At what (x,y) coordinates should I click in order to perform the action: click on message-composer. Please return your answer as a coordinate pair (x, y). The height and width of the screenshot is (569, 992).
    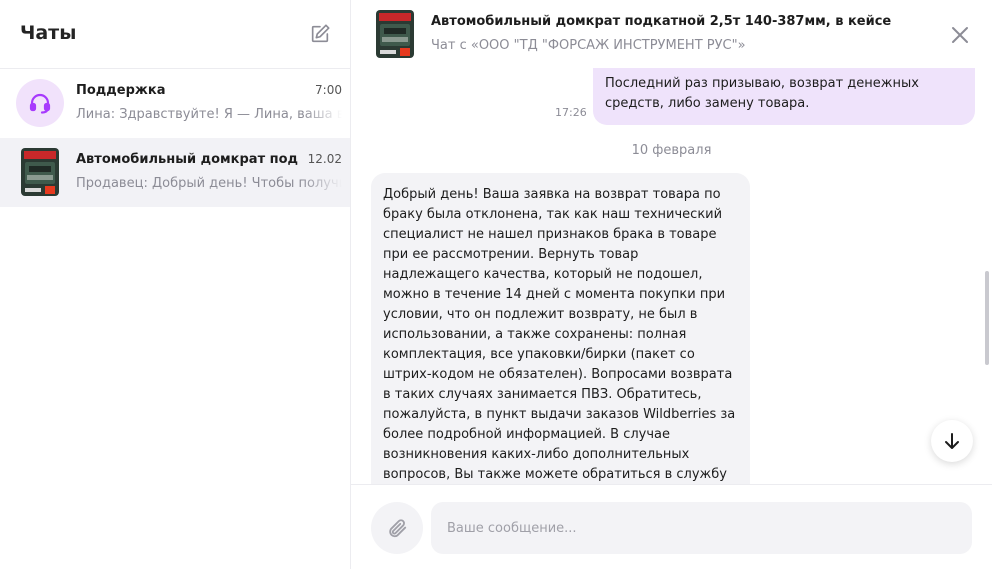
    Looking at the image, I should click on (671, 526).